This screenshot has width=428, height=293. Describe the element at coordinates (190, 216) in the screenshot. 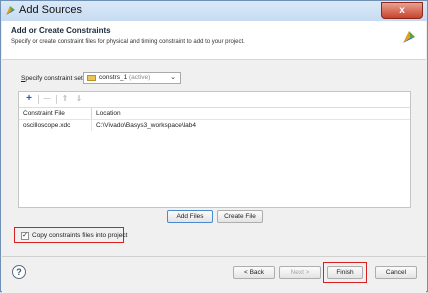

I see `add-files-button: Add Files` at that location.